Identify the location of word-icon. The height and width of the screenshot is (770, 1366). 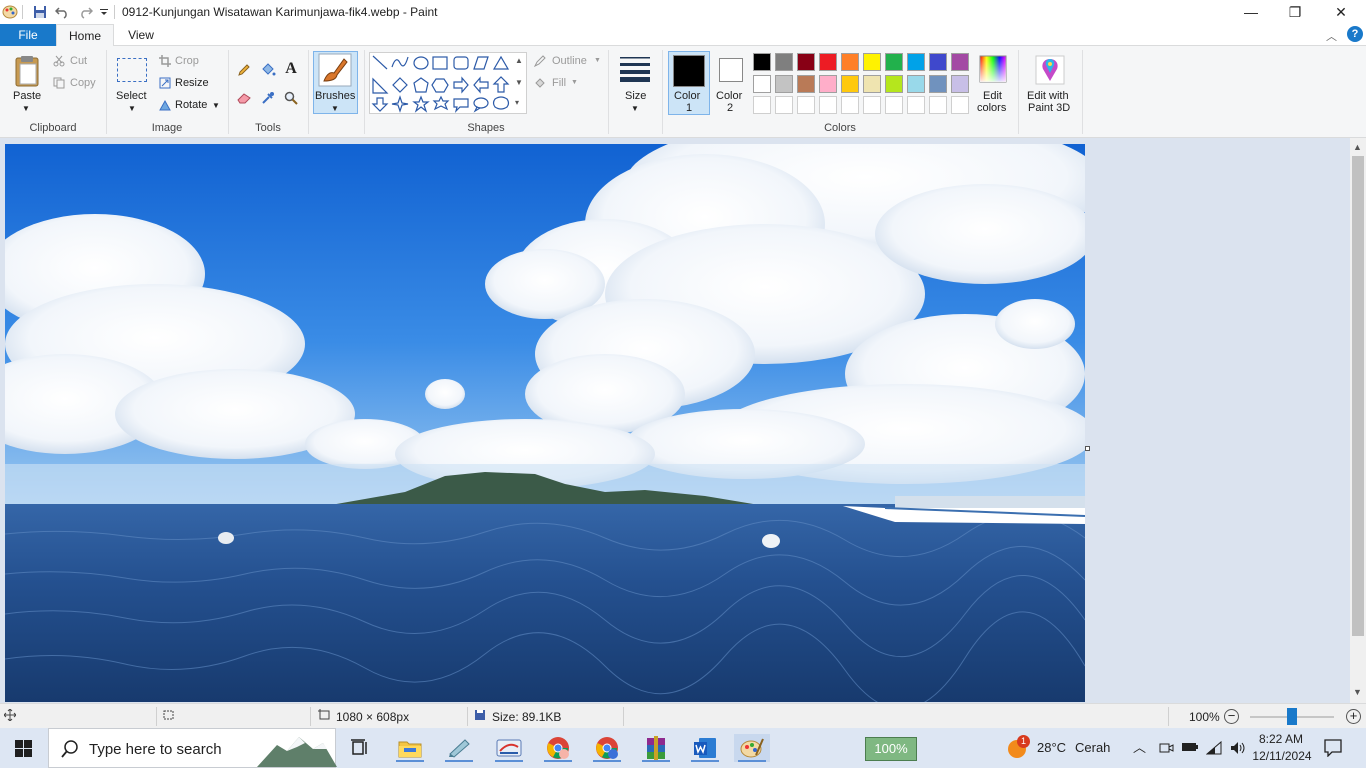
(705, 748).